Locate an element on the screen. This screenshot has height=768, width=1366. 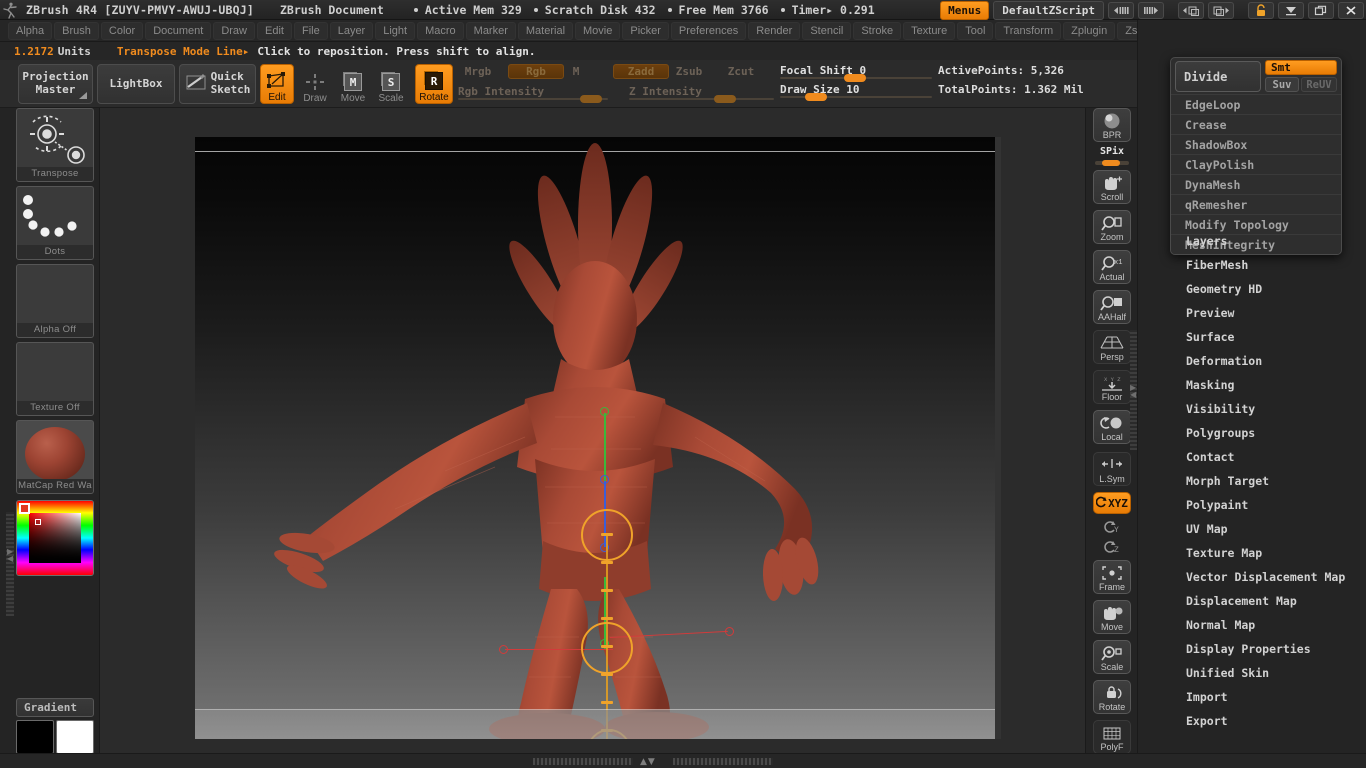
gradient-button: Gradient is located at coordinates (55, 707).